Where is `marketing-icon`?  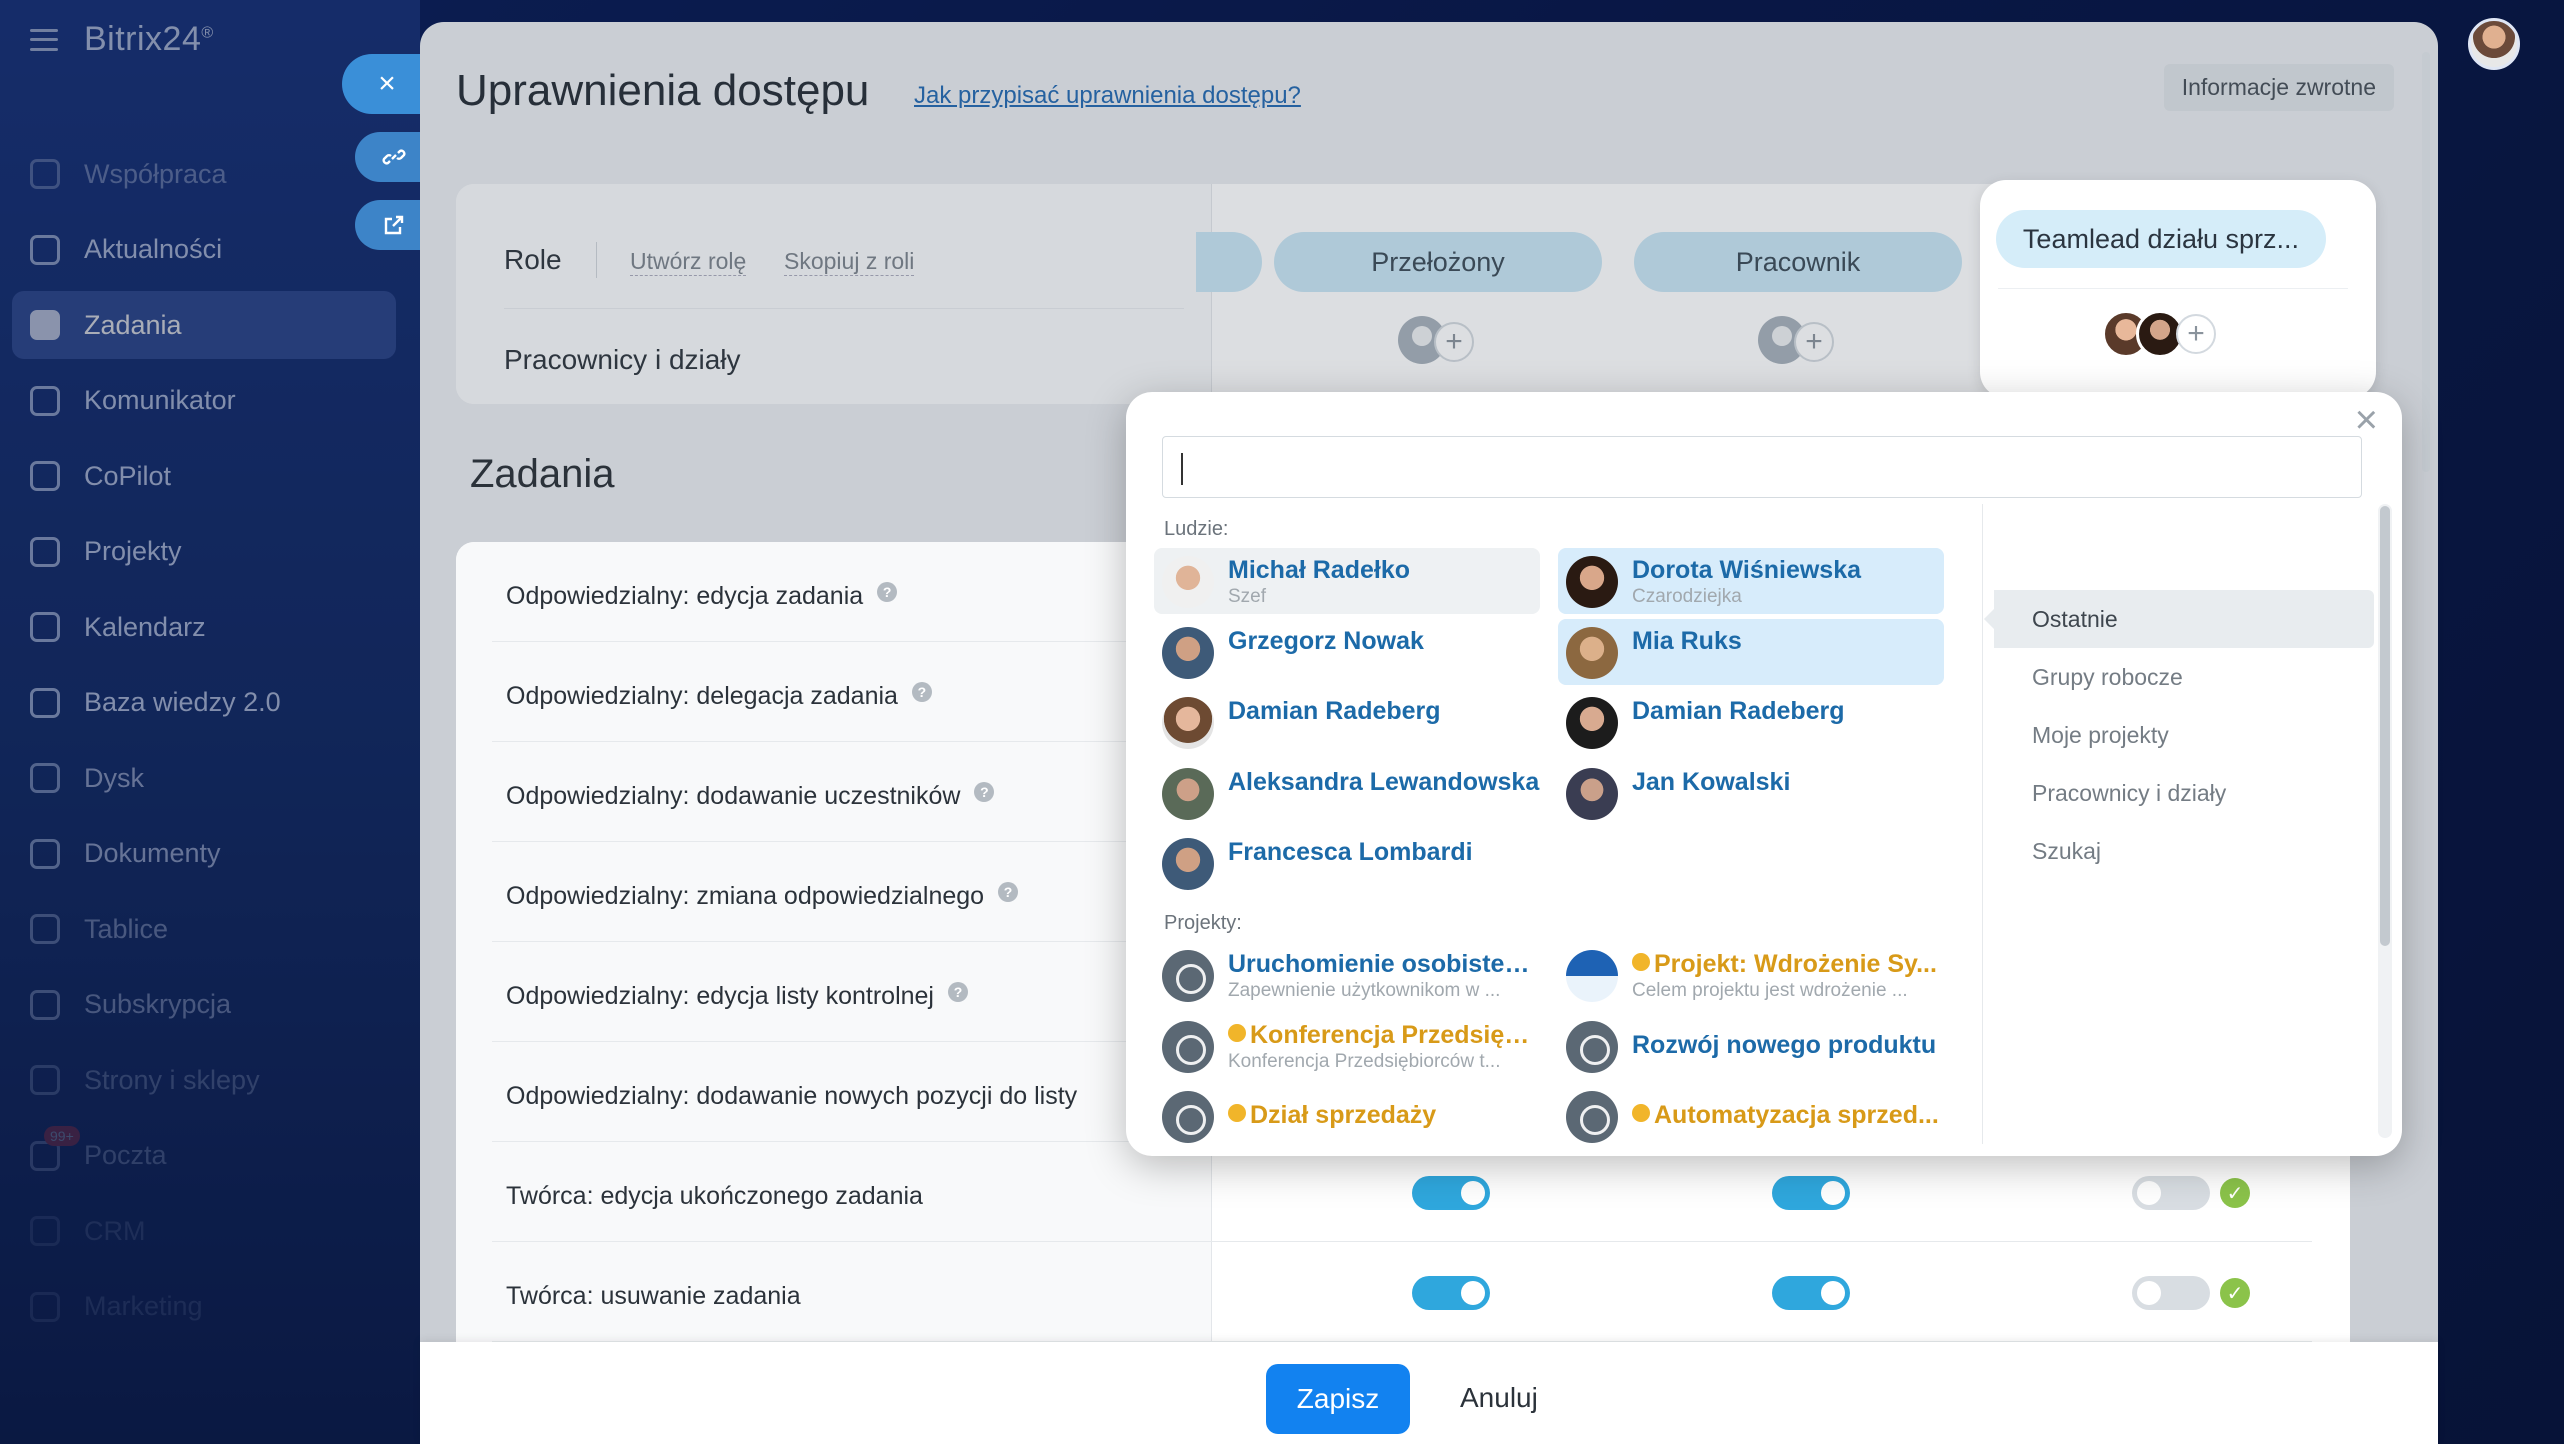 marketing-icon is located at coordinates (45, 1306).